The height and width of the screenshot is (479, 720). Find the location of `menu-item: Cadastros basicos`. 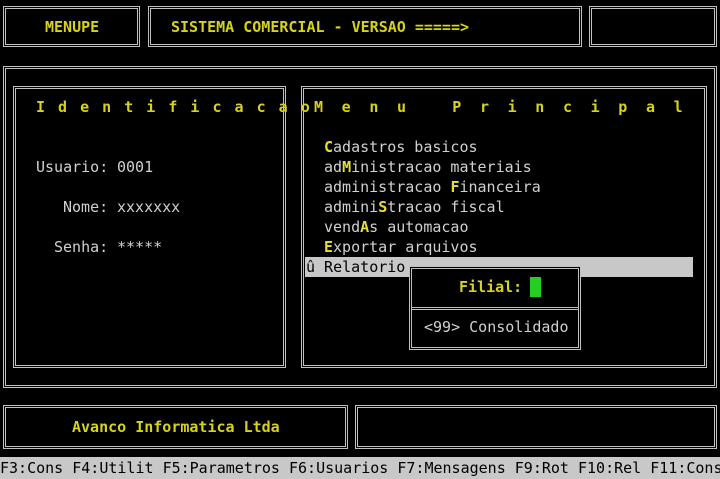

menu-item: Cadastros basicos is located at coordinates (401, 147).